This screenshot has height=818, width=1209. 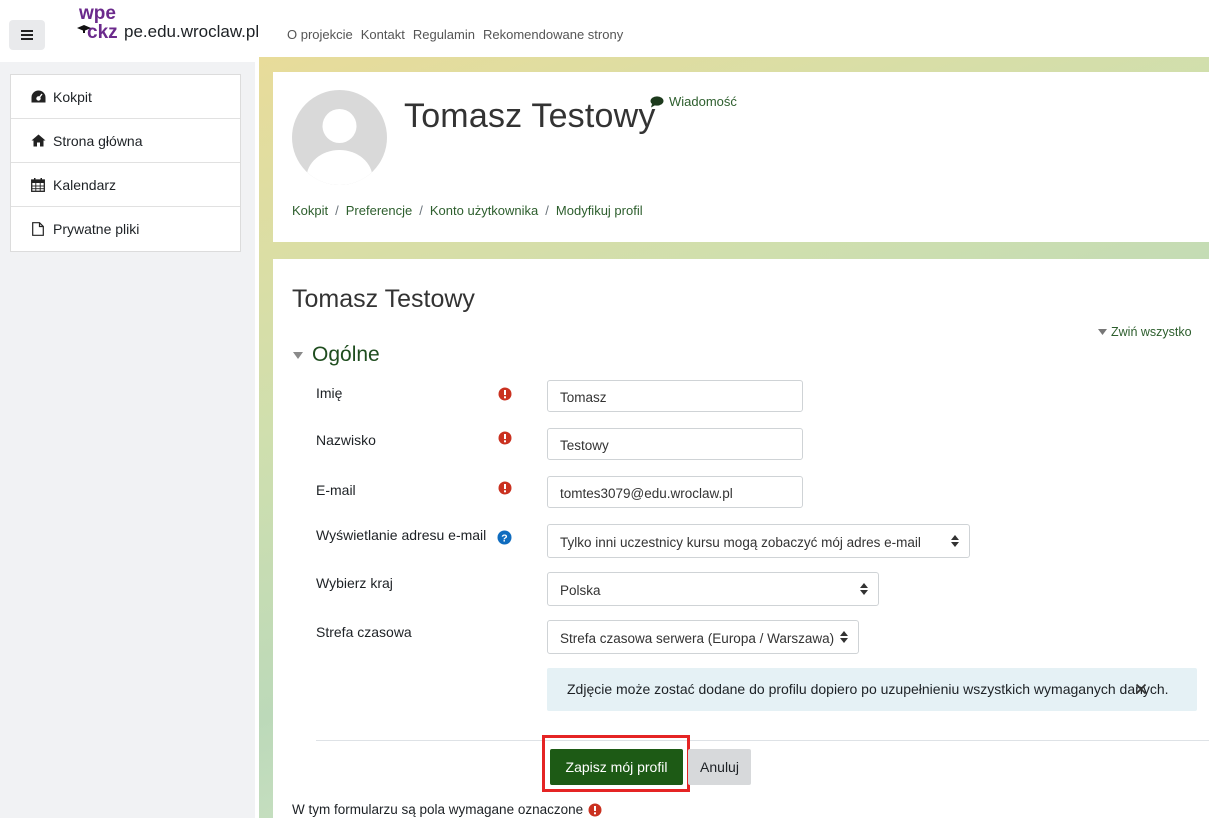 I want to click on sidebar-item-label: Kalendarz, so click(x=85, y=184).